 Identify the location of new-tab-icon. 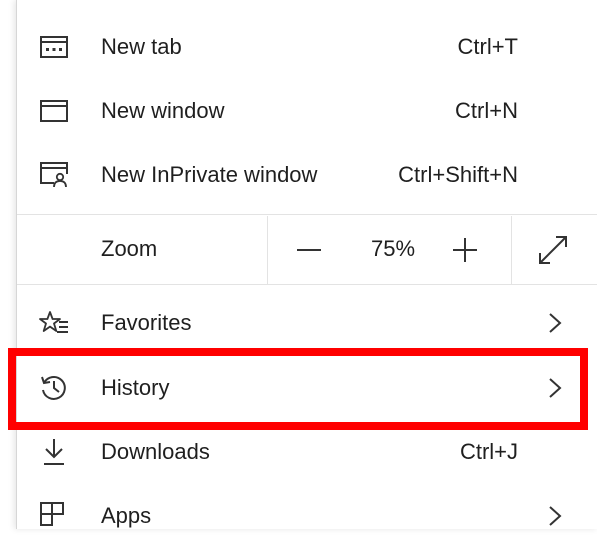
(54, 47).